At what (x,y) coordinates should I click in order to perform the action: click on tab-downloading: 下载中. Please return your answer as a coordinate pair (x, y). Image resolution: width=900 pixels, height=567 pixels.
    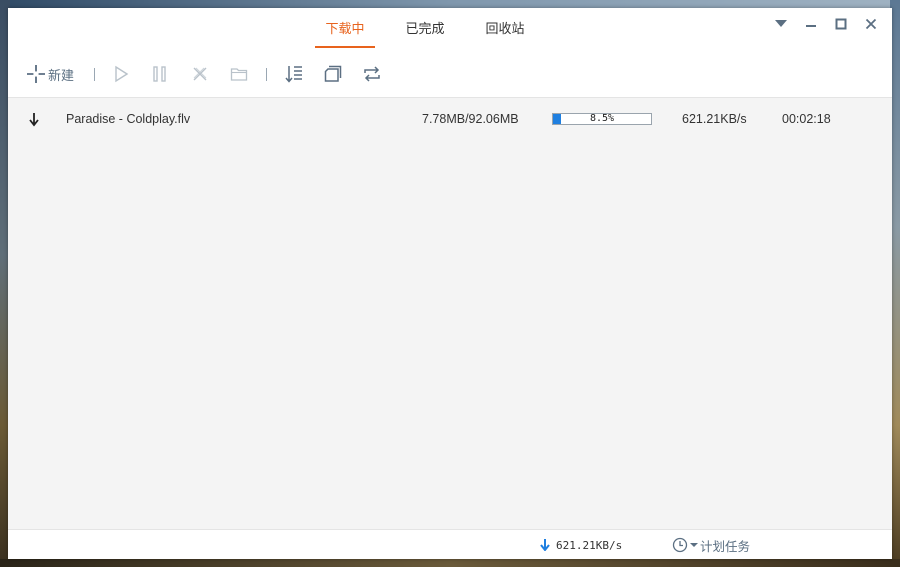
    Looking at the image, I should click on (345, 28).